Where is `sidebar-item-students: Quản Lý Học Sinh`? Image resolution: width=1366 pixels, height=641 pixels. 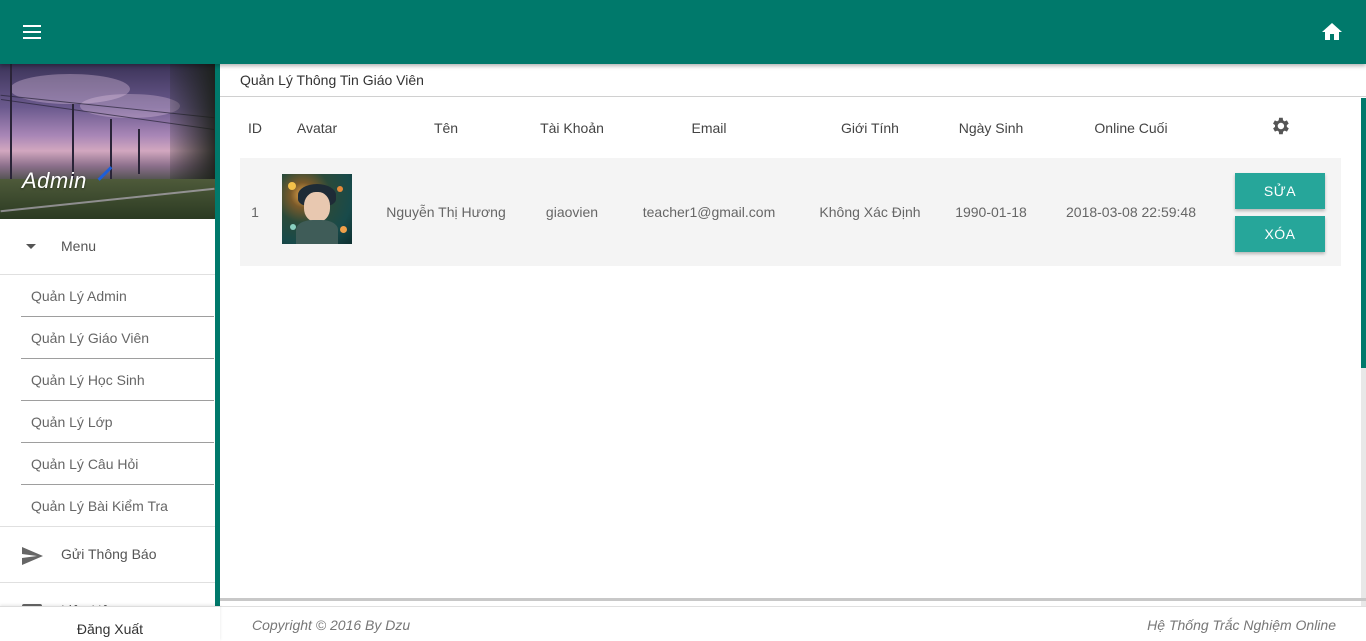
sidebar-item-students: Quản Lý Học Sinh is located at coordinates (117, 380).